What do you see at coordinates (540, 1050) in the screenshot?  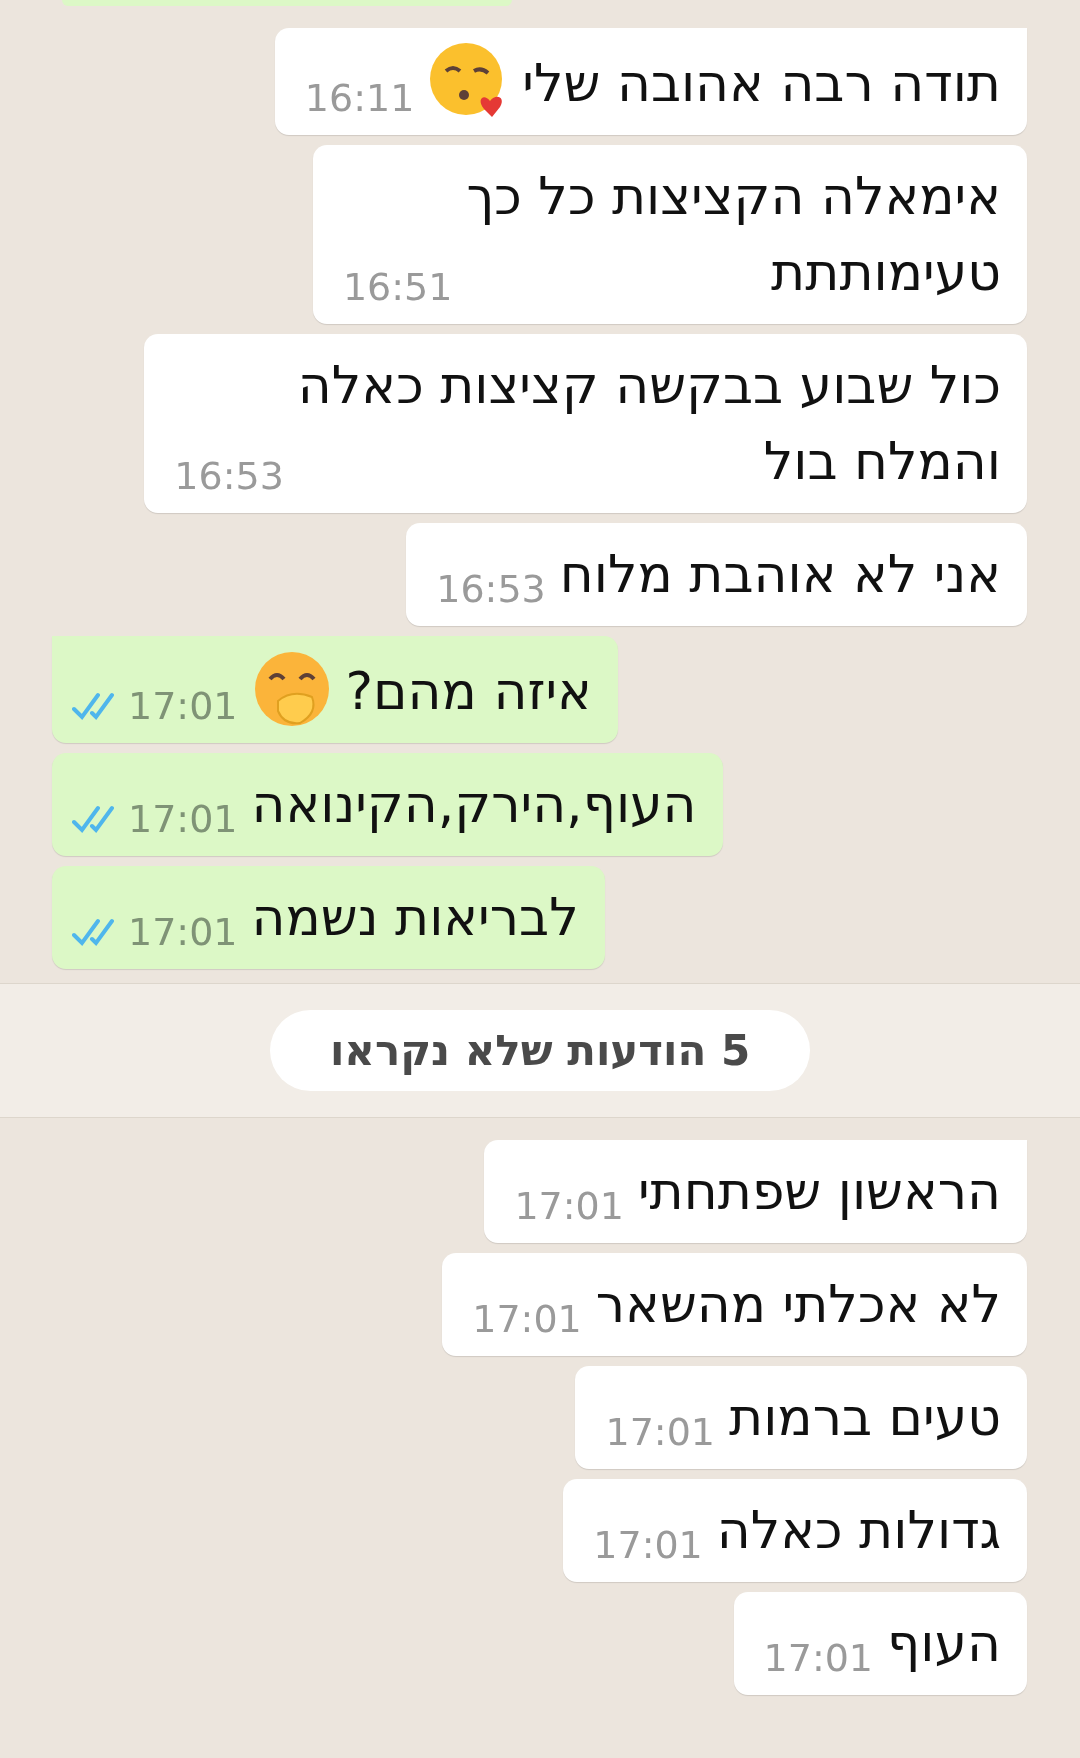 I see `unread-messages-label: 5 הודעות שלא נקראו` at bounding box center [540, 1050].